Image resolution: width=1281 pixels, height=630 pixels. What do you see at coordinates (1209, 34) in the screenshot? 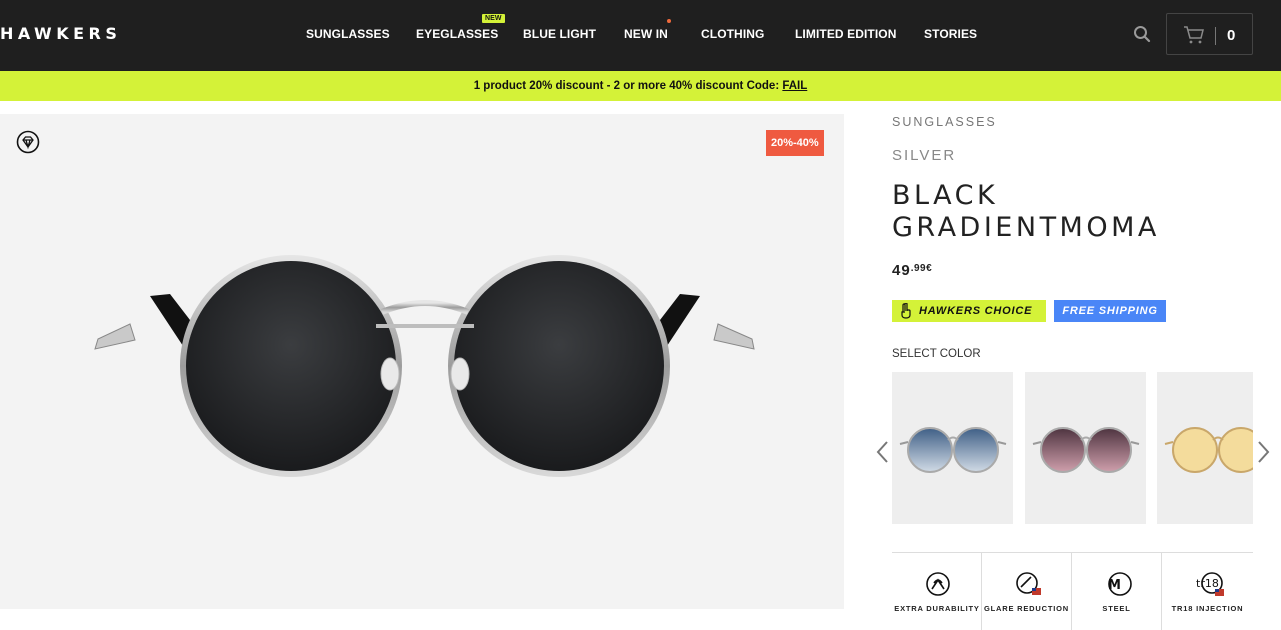
I see `cart-button: 0` at bounding box center [1209, 34].